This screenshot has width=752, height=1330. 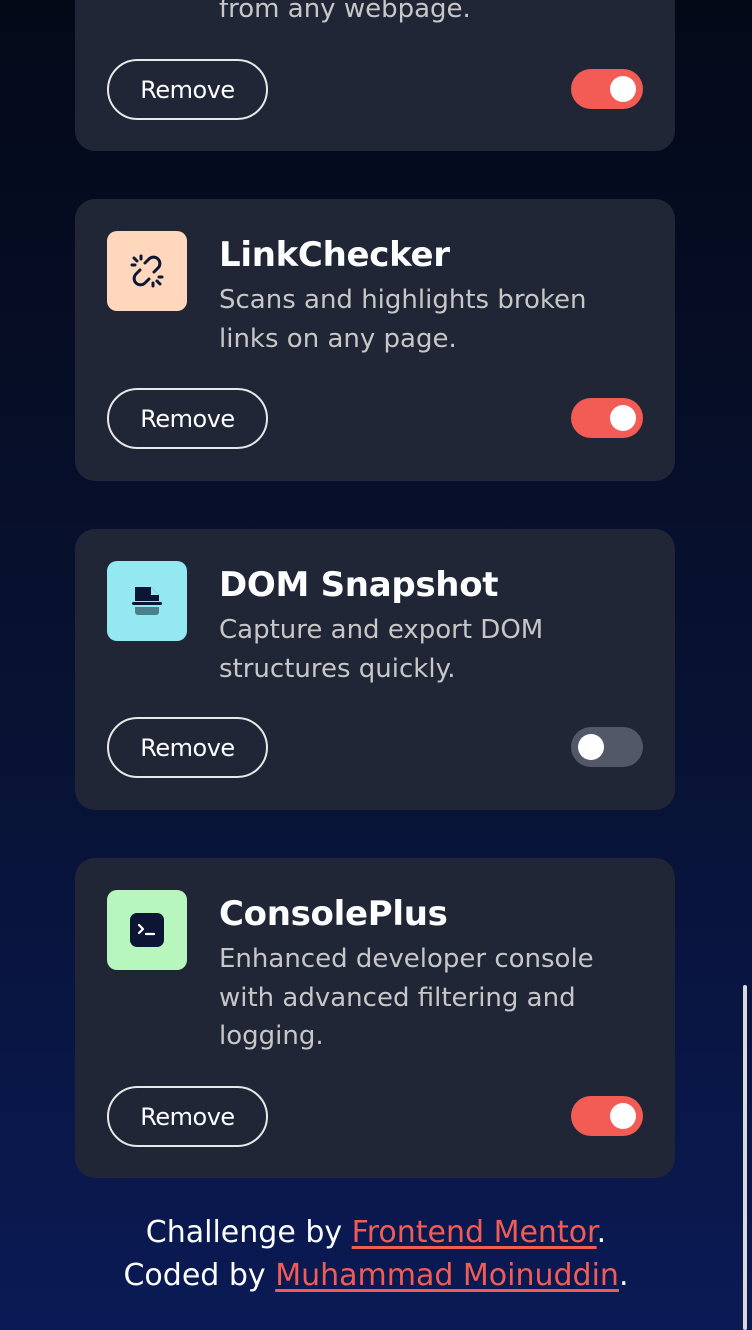 What do you see at coordinates (345, 12) in the screenshot?
I see `extension-description: from any webpage.` at bounding box center [345, 12].